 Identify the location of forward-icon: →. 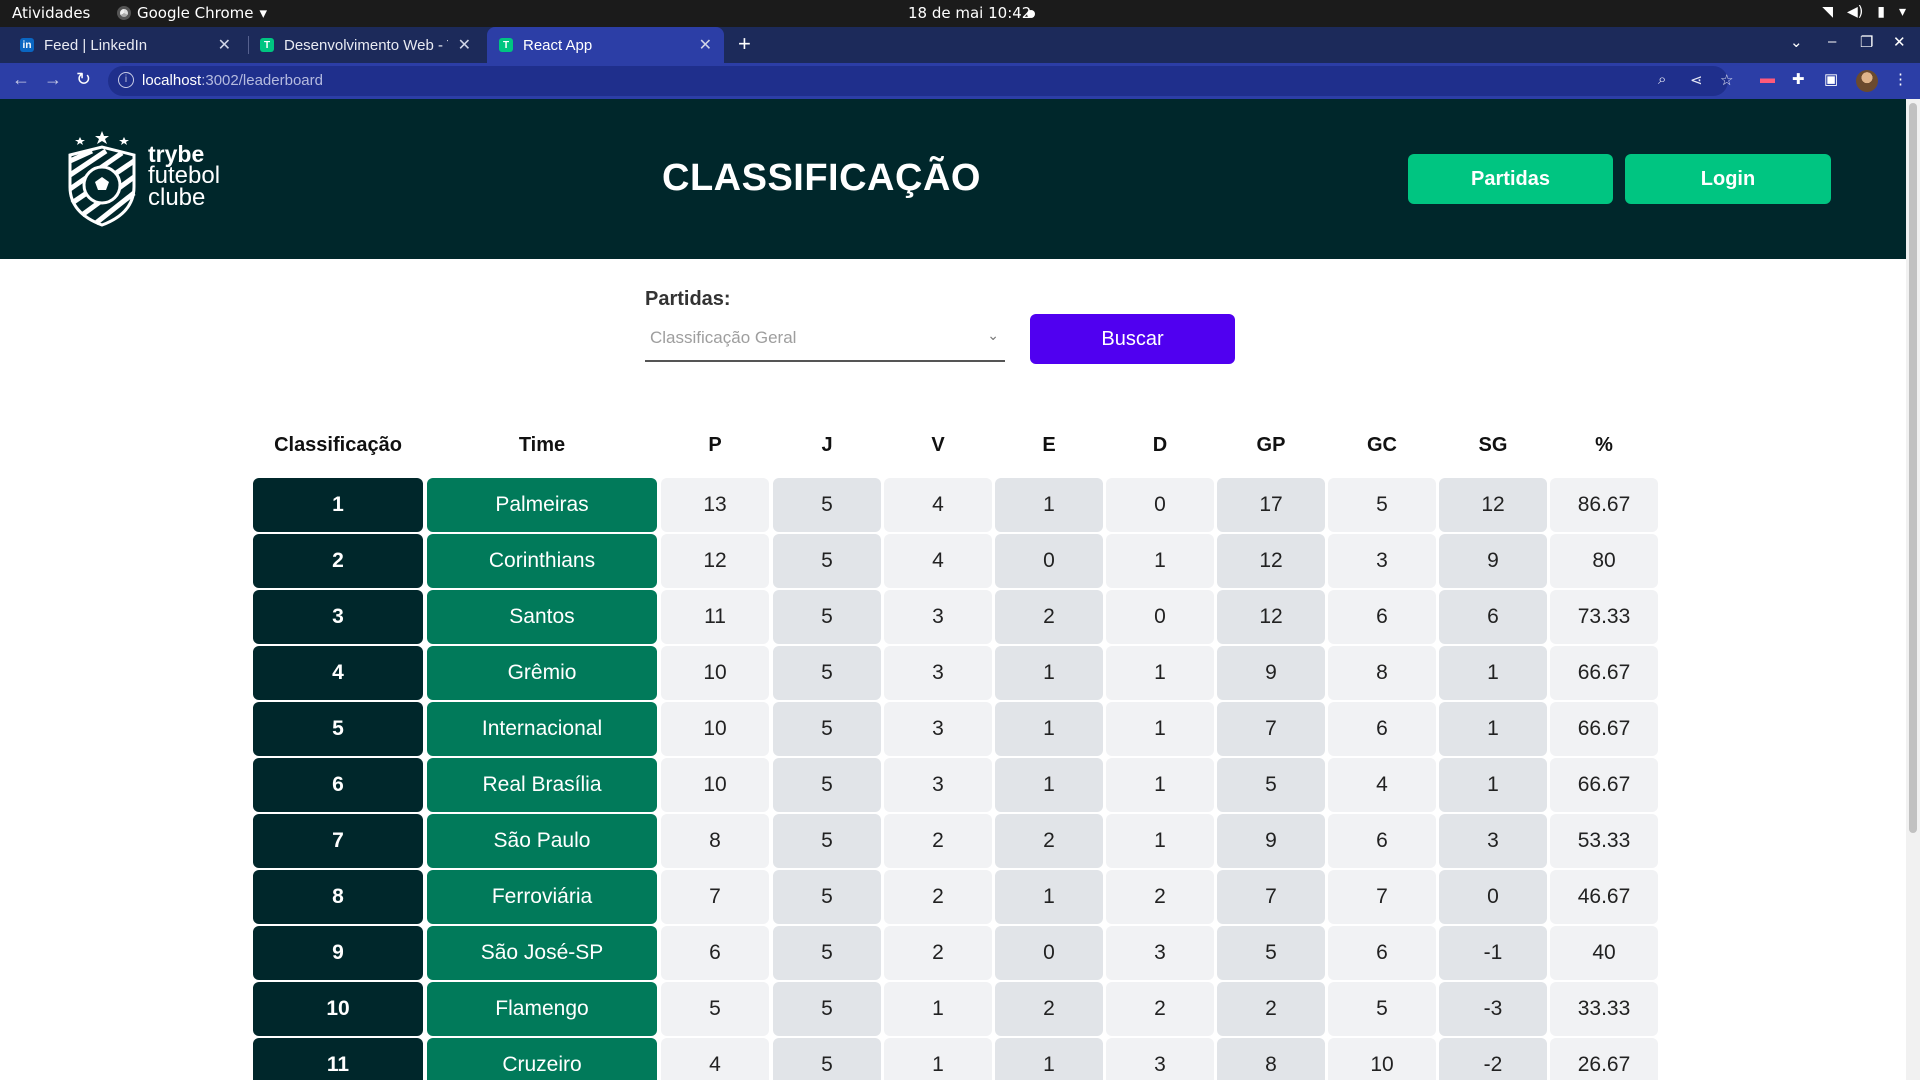
(53, 79).